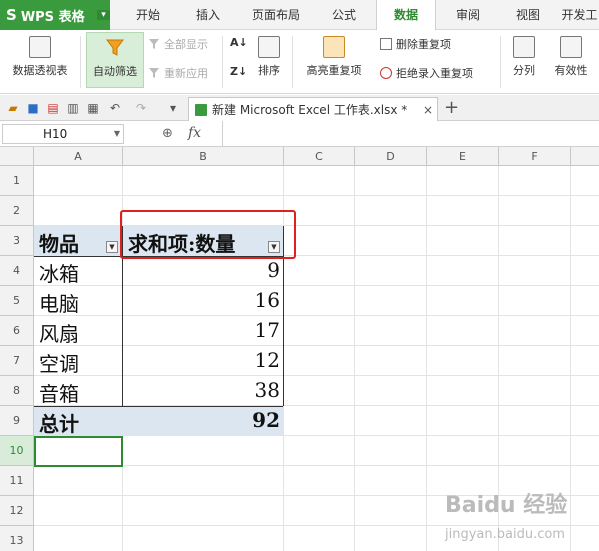 This screenshot has height=551, width=599. What do you see at coordinates (17, 481) in the screenshot?
I see `row-header-11: 11` at bounding box center [17, 481].